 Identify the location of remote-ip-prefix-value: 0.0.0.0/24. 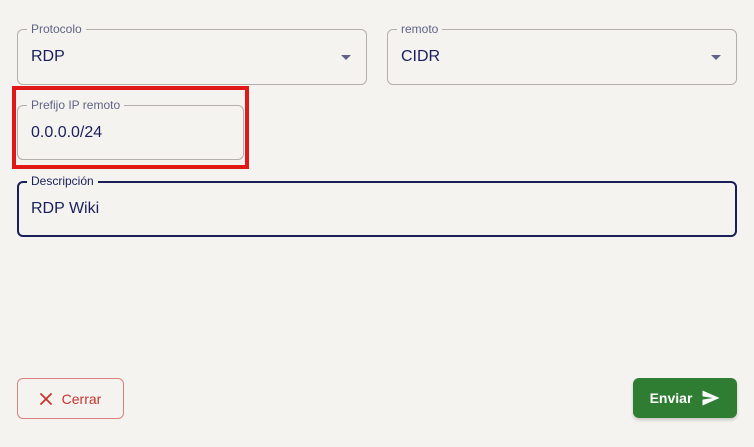
(66, 133).